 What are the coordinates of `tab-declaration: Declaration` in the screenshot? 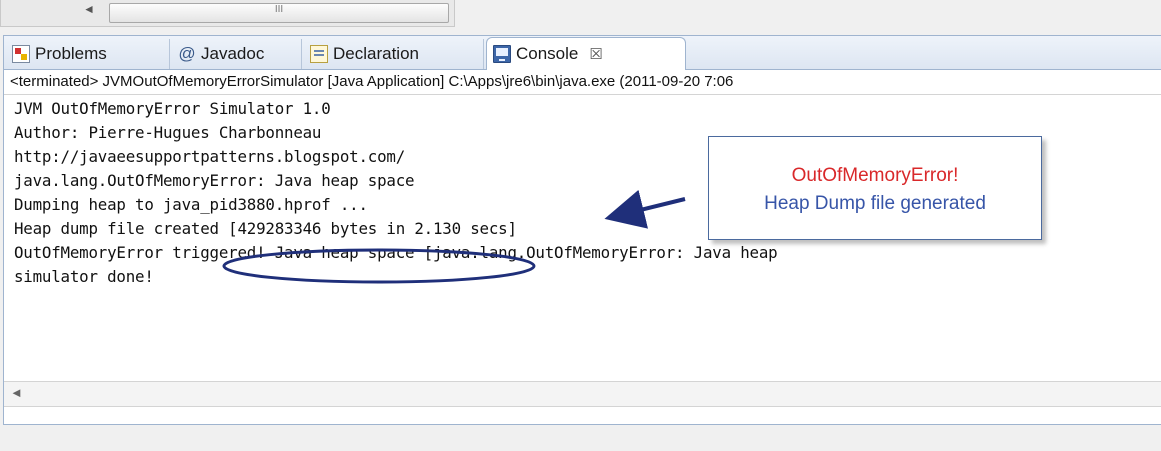 It's located at (394, 54).